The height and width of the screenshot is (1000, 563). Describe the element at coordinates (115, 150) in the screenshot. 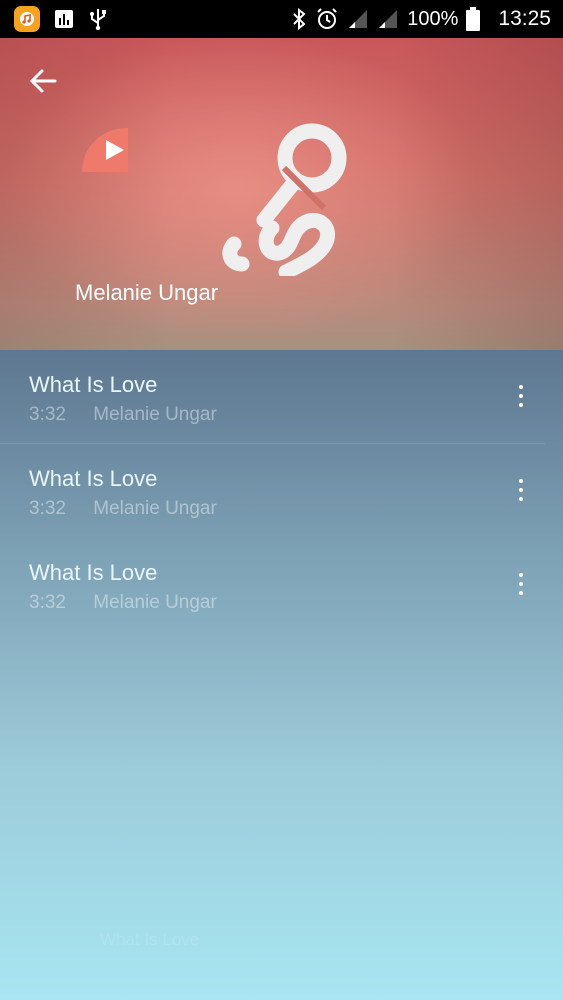

I see `play-icon` at that location.